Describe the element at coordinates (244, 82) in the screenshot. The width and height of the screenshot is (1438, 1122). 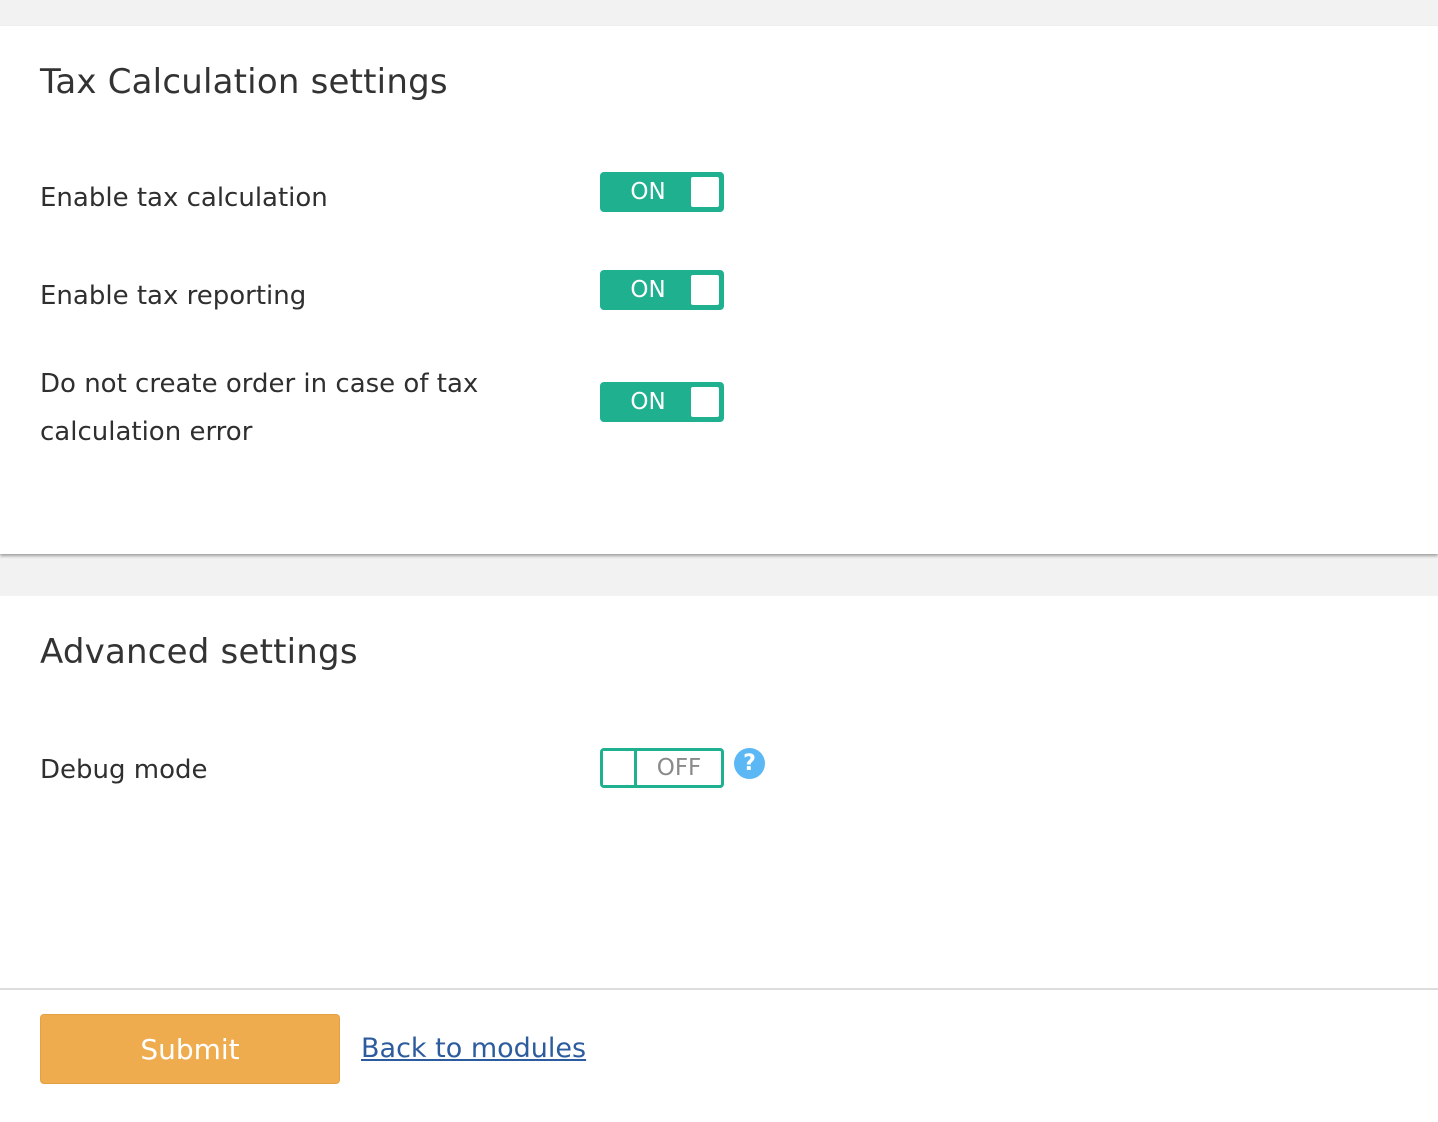
I see `section-title-tax: Tax Calculation settings` at that location.